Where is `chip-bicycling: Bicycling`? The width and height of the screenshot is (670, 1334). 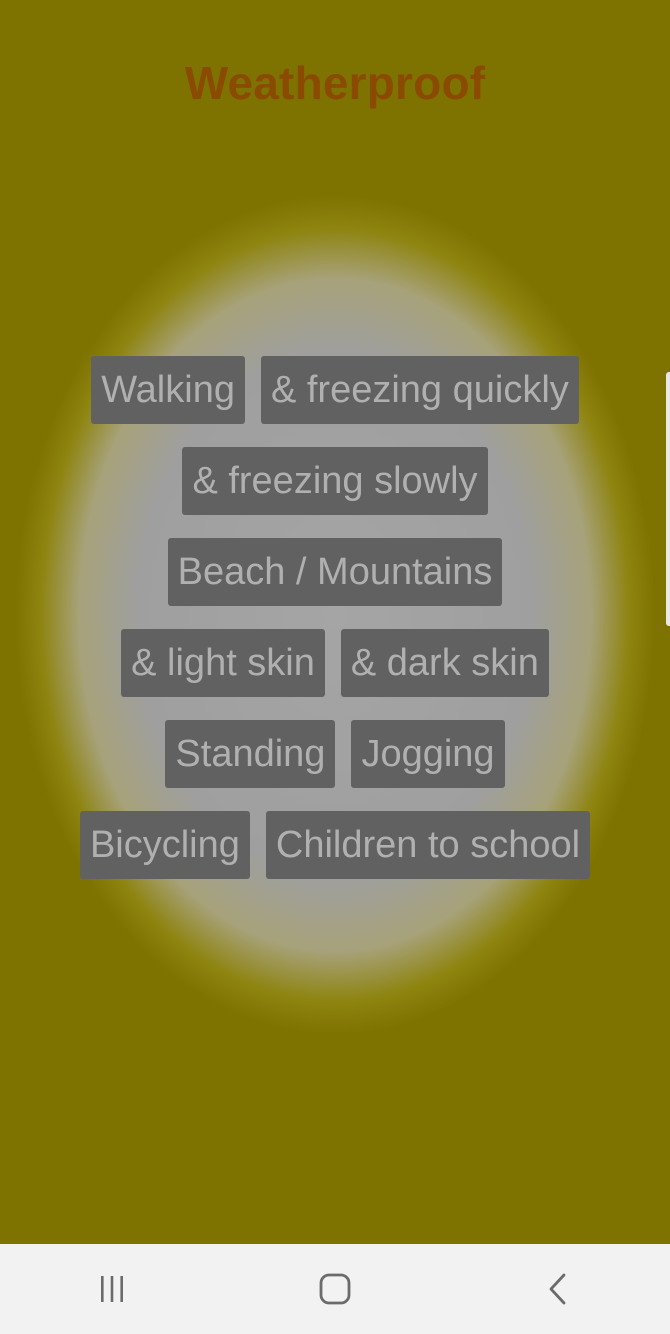
chip-bicycling: Bicycling is located at coordinates (164, 845).